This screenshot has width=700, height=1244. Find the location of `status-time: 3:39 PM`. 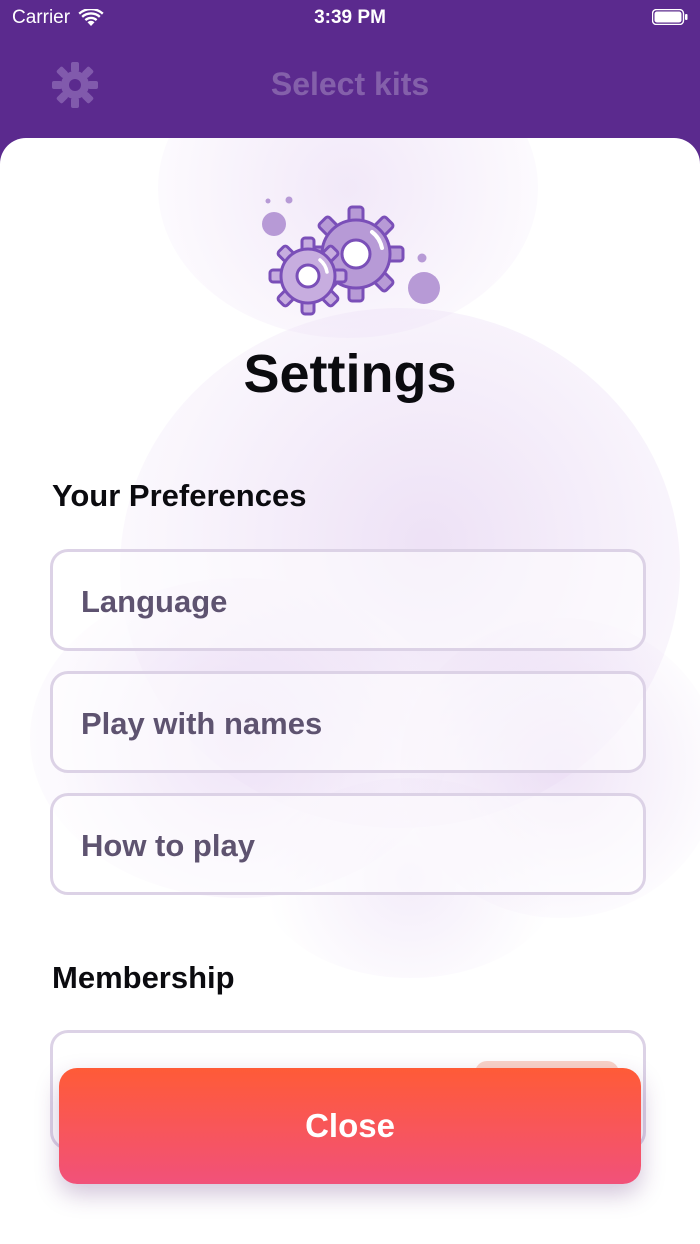

status-time: 3:39 PM is located at coordinates (350, 17).